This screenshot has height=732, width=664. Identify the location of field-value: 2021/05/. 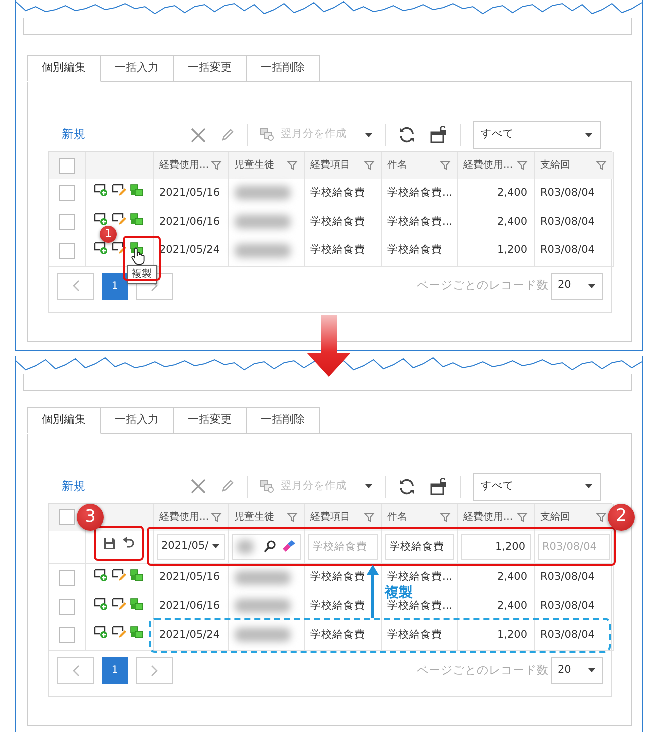
(185, 546).